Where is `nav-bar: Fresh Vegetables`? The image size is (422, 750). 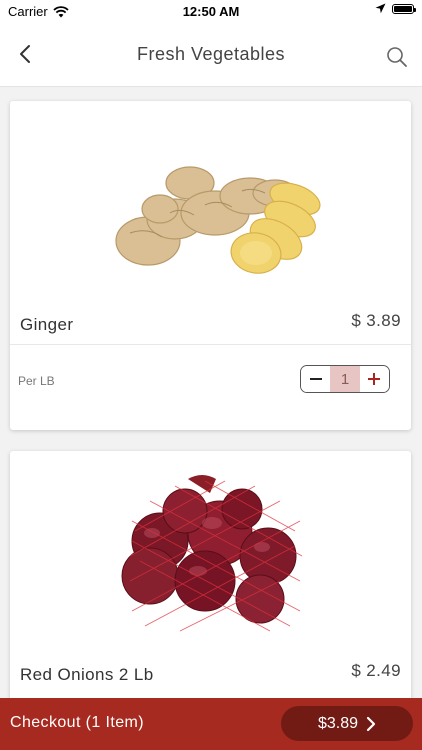
nav-bar: Fresh Vegetables is located at coordinates (211, 54).